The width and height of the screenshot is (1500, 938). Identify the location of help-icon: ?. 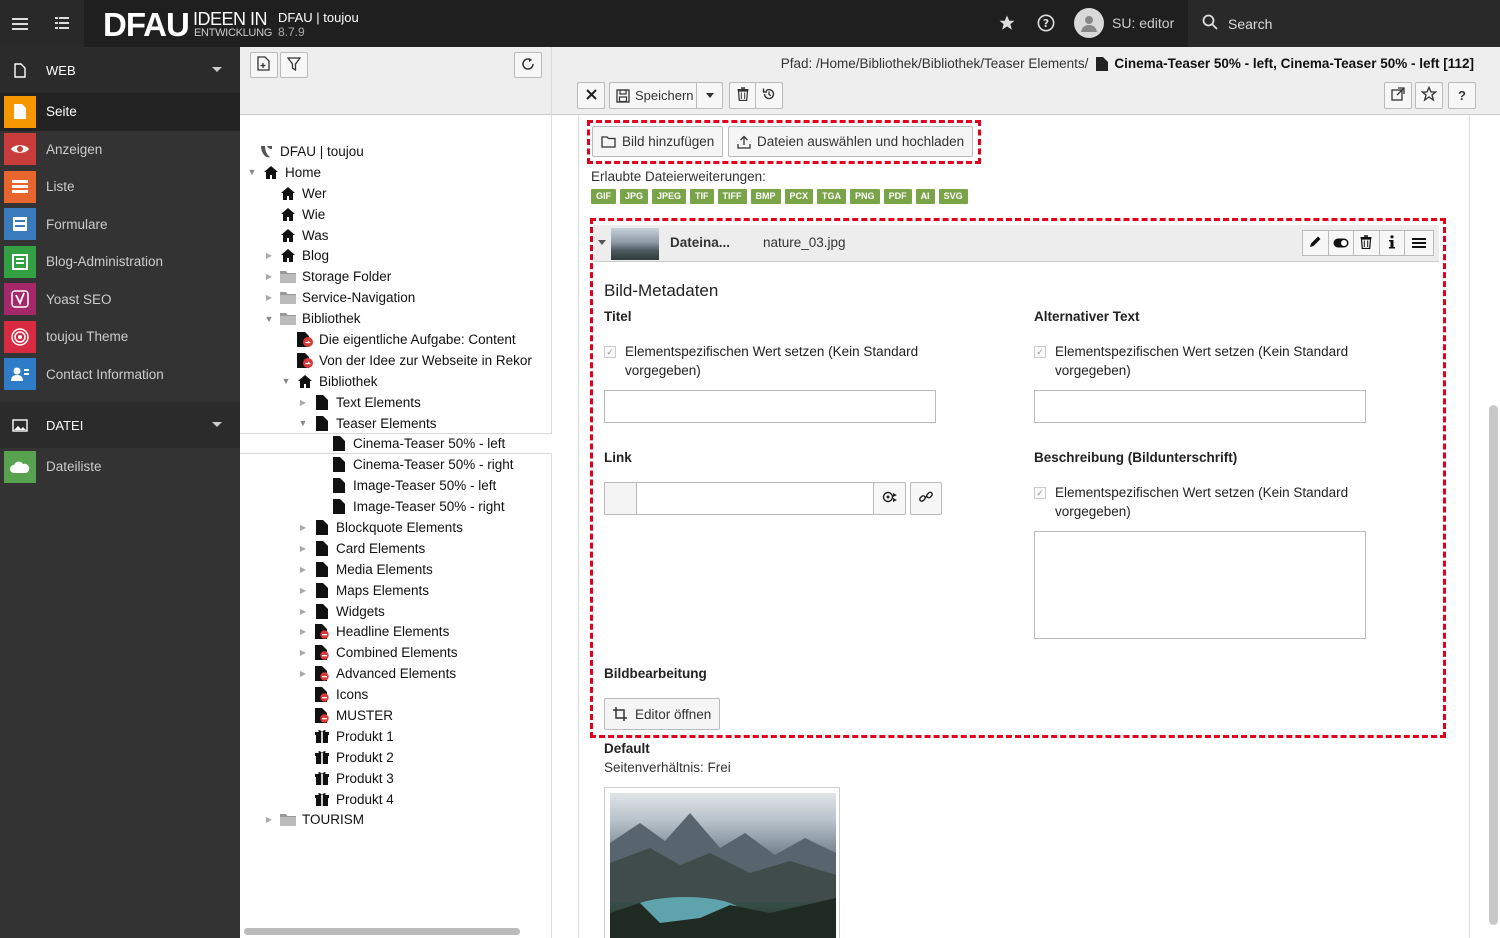
(1046, 23).